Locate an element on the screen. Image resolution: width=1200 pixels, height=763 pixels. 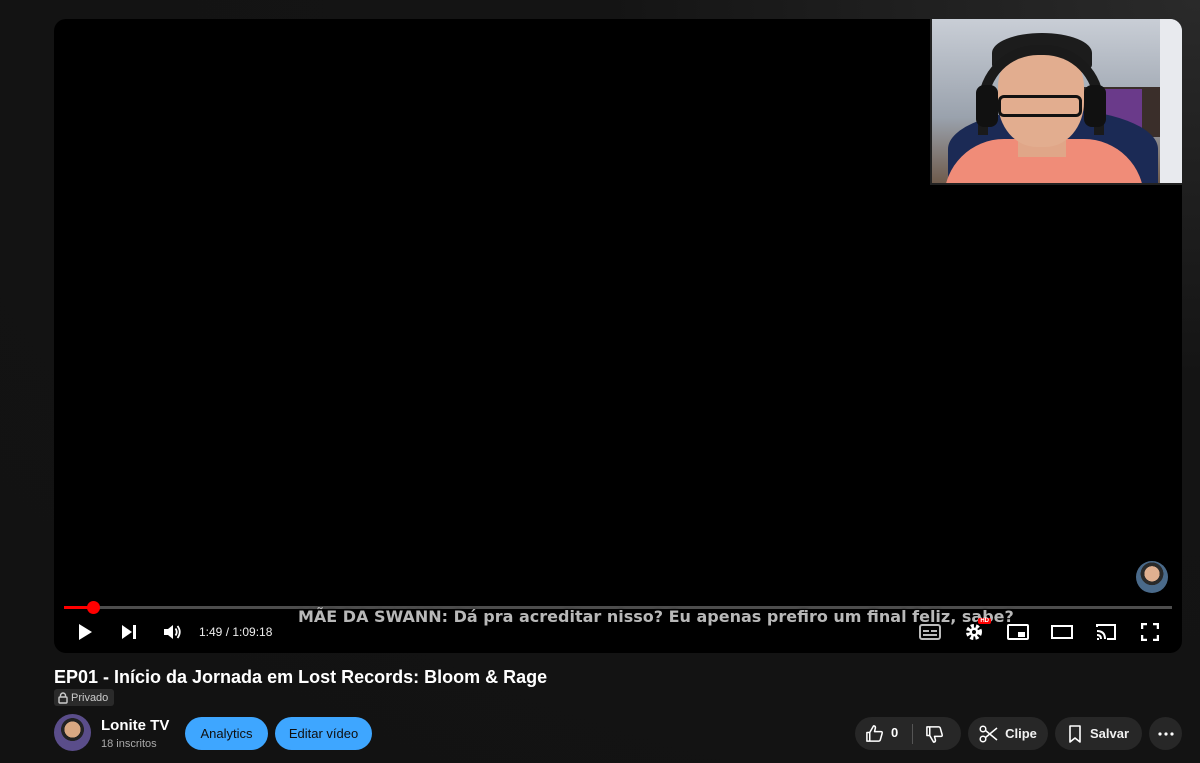
clip-button: Clipe is located at coordinates (1008, 733).